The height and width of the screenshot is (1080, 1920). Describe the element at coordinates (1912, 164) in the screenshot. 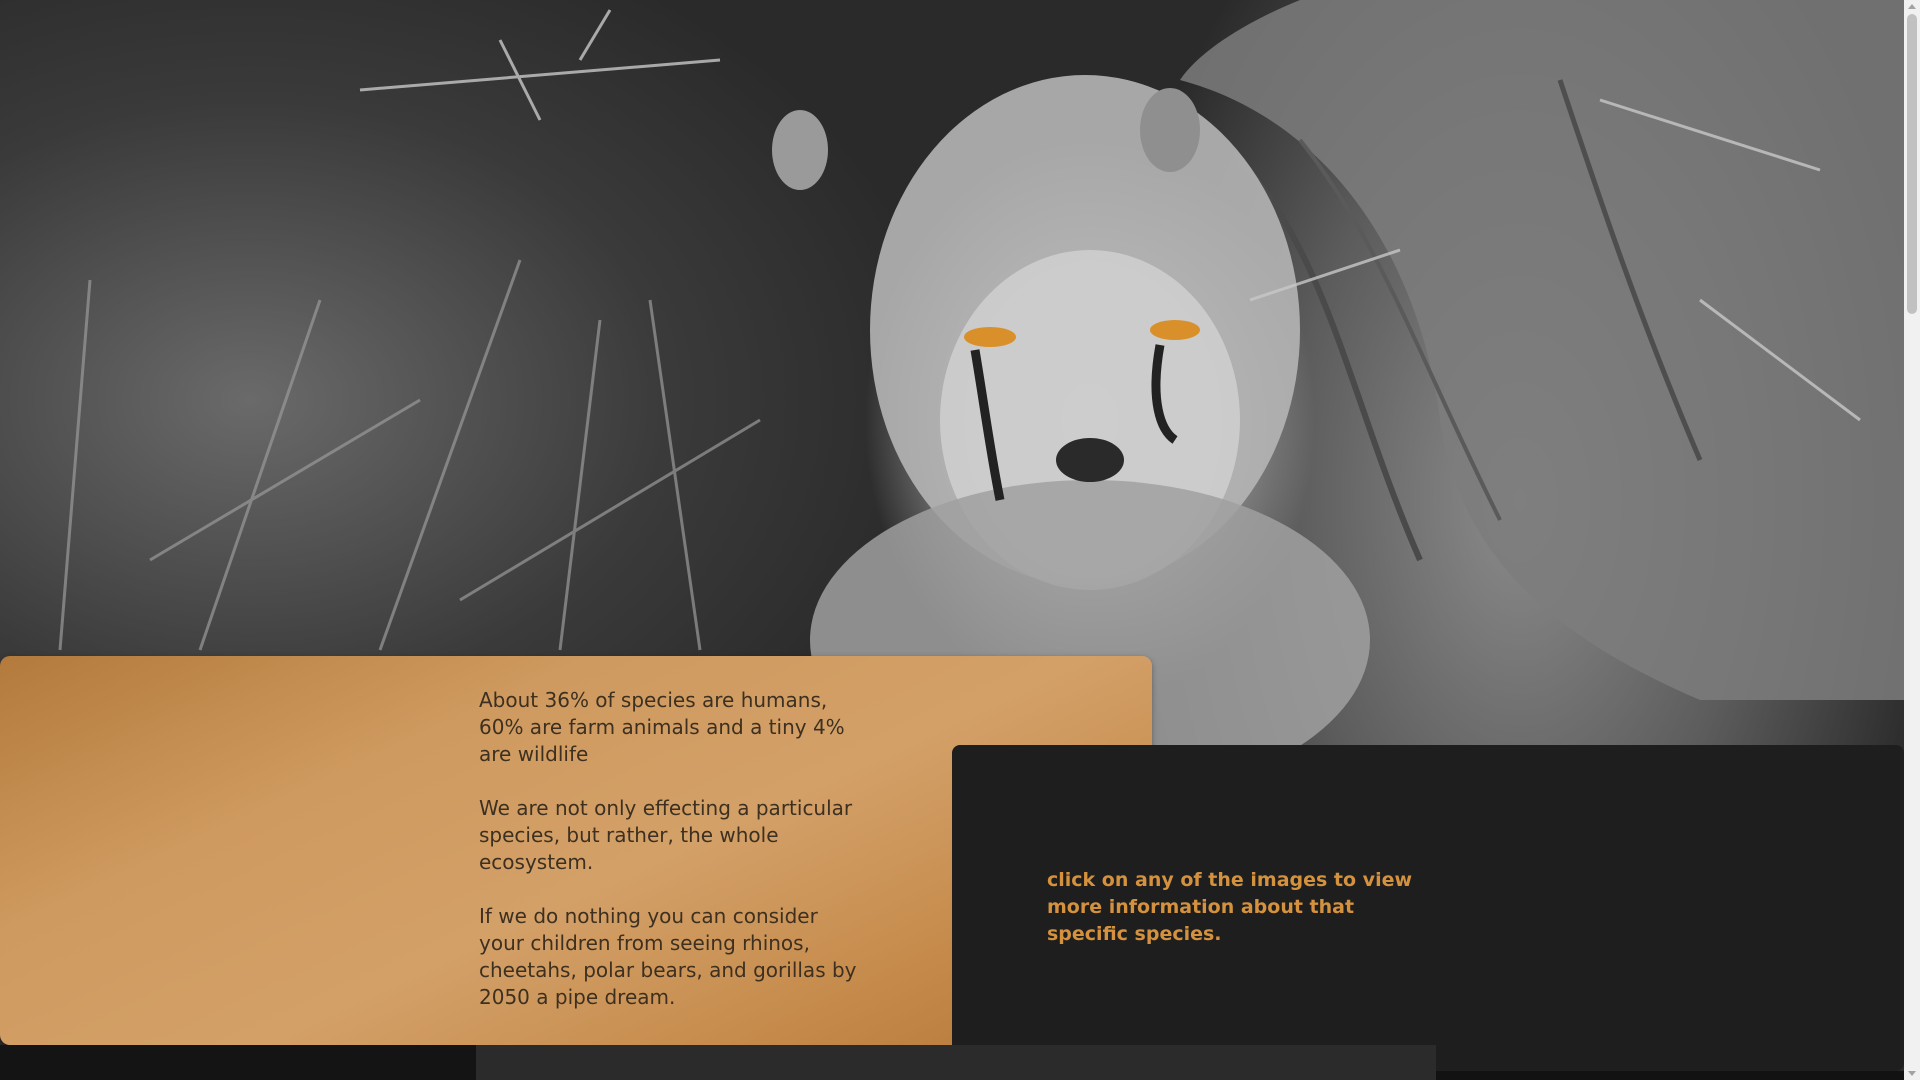

I see `scrollbar-thumb` at that location.